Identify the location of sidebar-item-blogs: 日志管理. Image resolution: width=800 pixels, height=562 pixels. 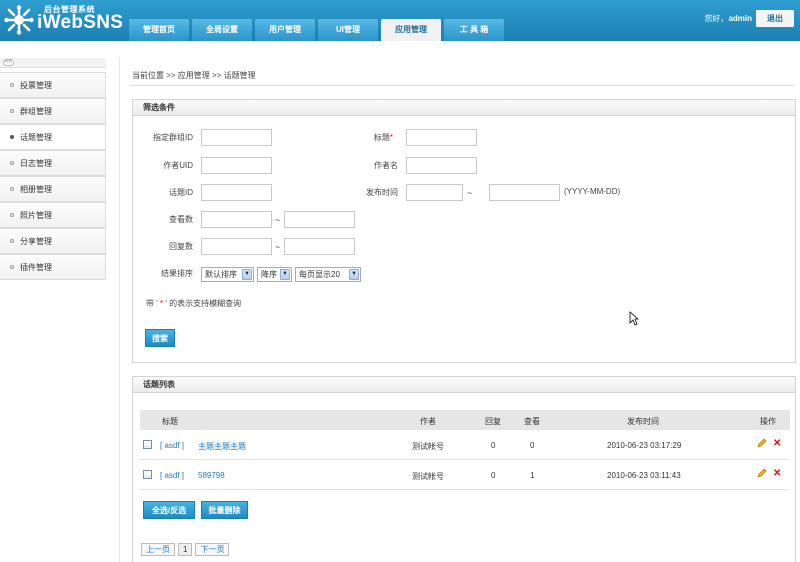
(53, 163).